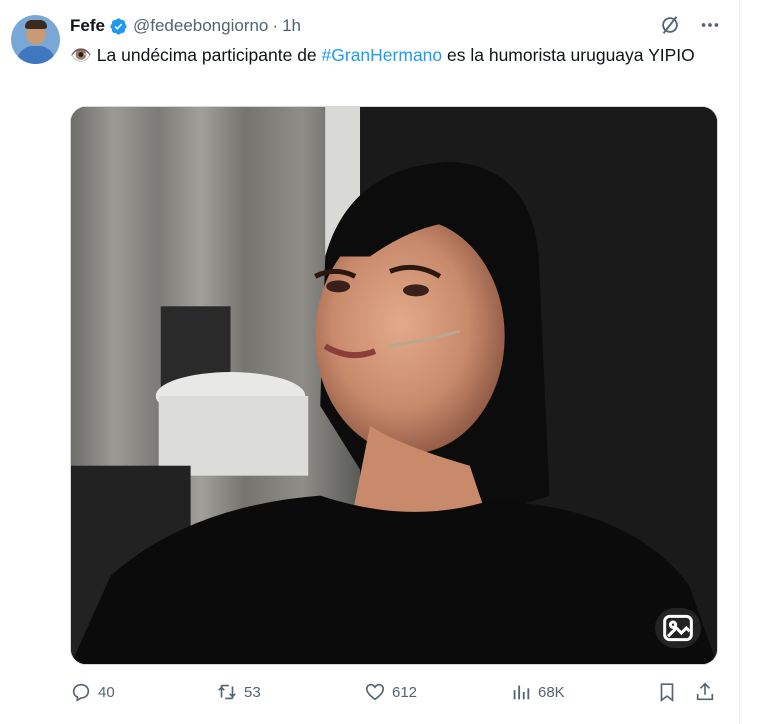  I want to click on grok-icon, so click(670, 25).